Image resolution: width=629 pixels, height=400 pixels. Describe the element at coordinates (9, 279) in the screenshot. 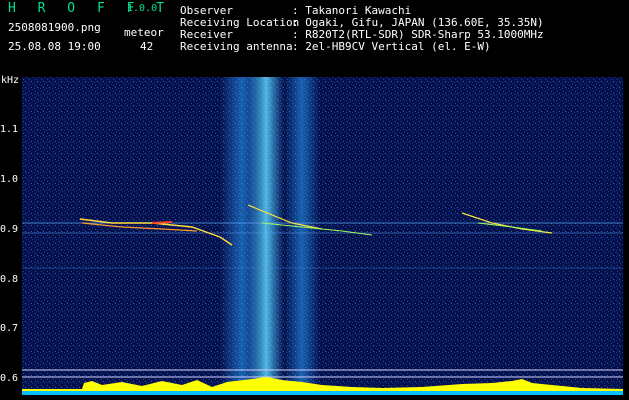

I see `y-tick-0-8: 0.8` at that location.